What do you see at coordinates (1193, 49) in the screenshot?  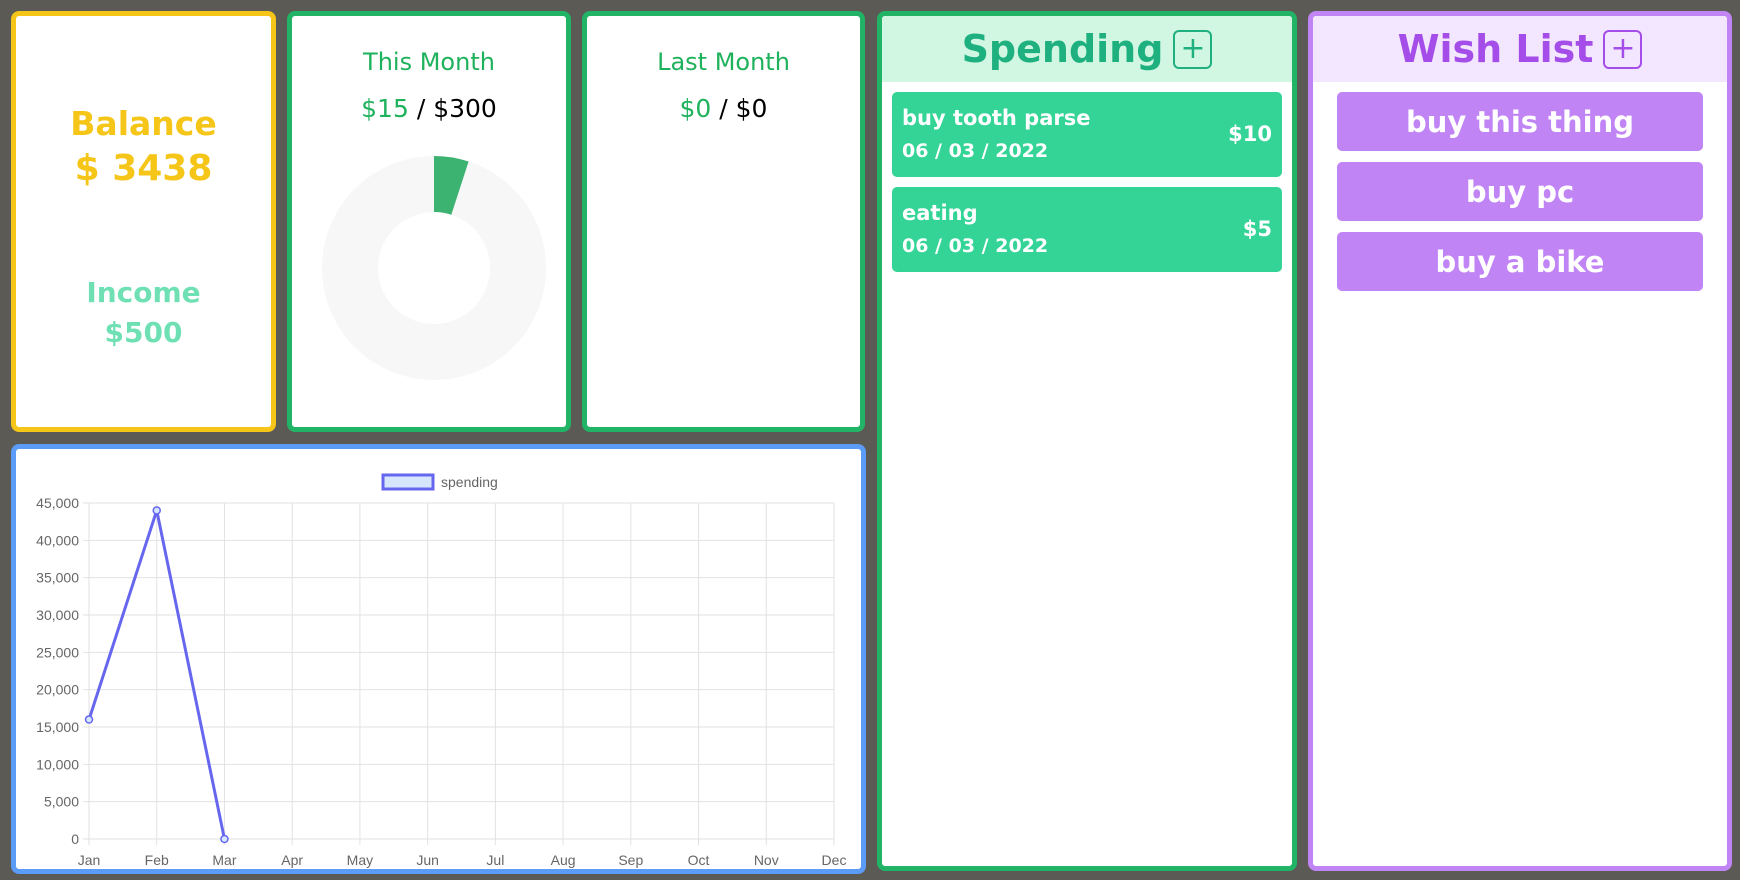 I see `add-spending-button: +` at bounding box center [1193, 49].